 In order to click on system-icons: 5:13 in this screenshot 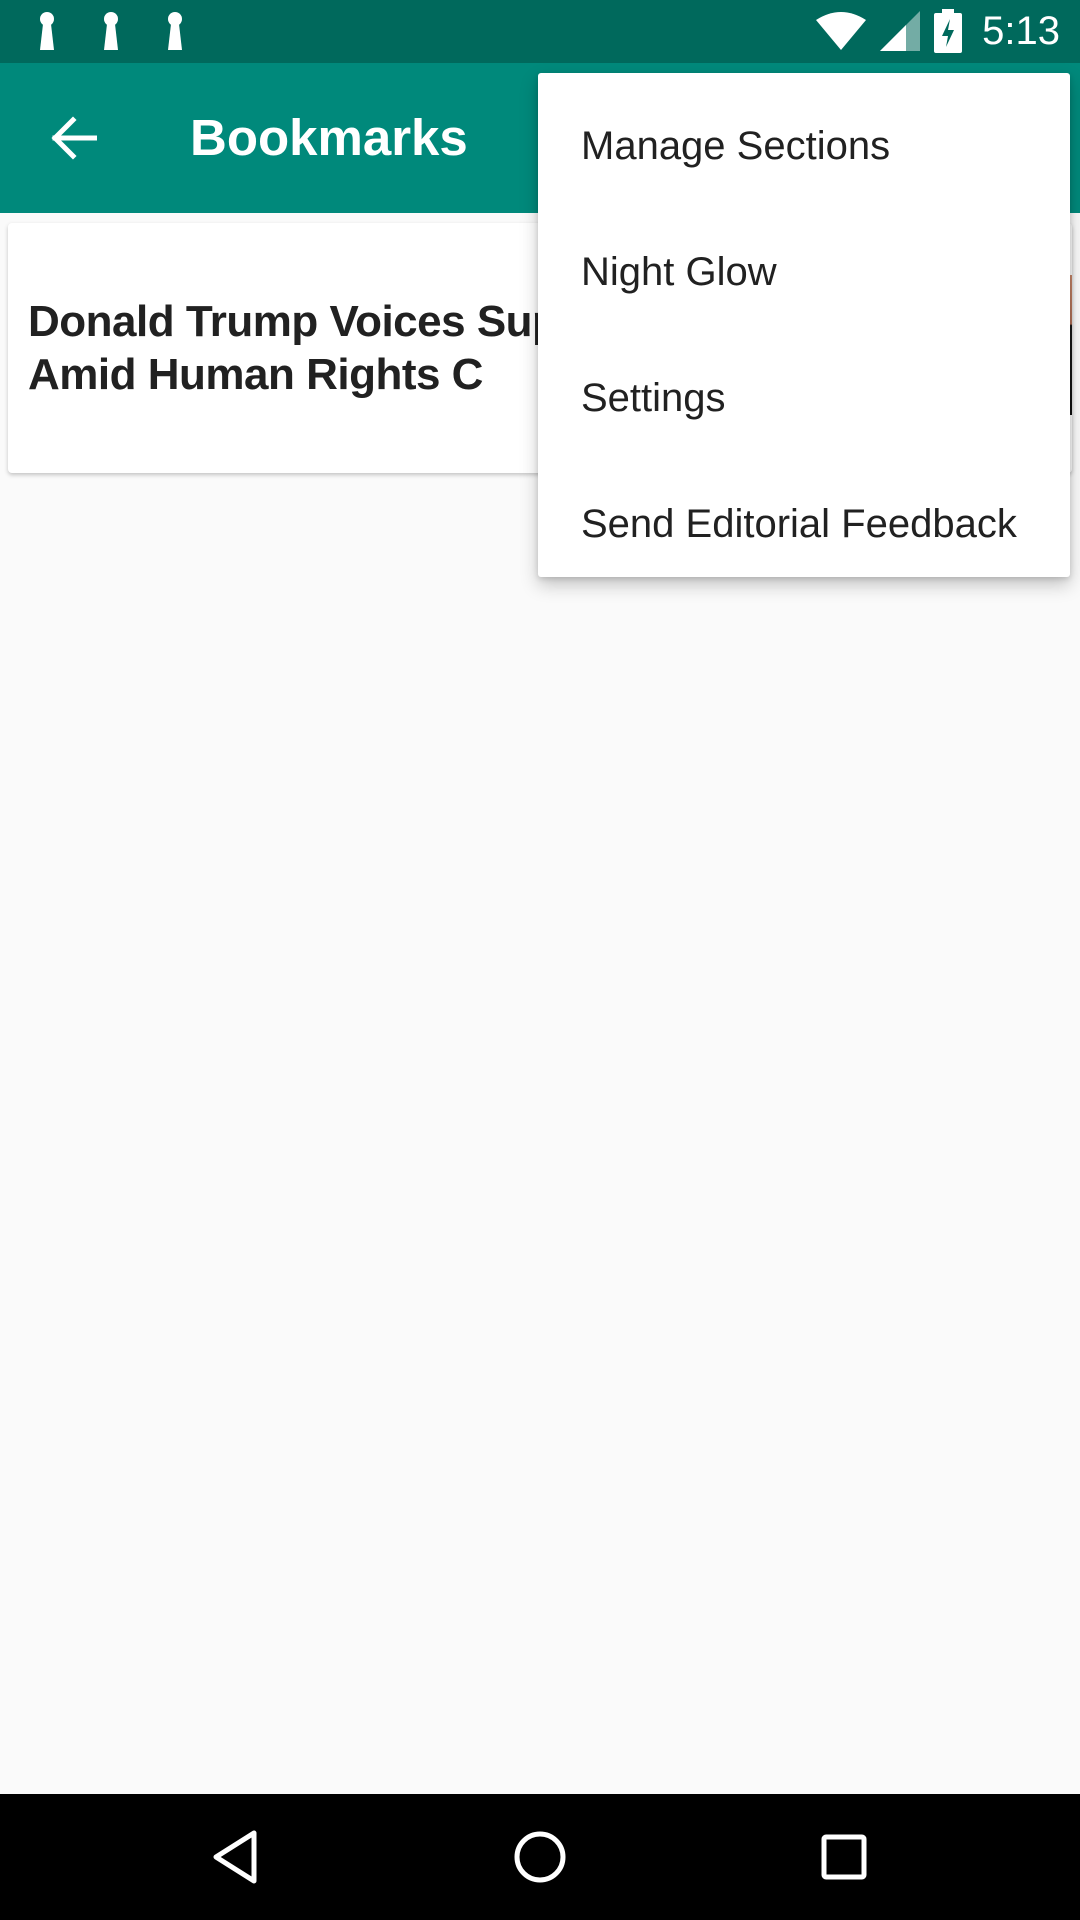, I will do `click(938, 31)`.